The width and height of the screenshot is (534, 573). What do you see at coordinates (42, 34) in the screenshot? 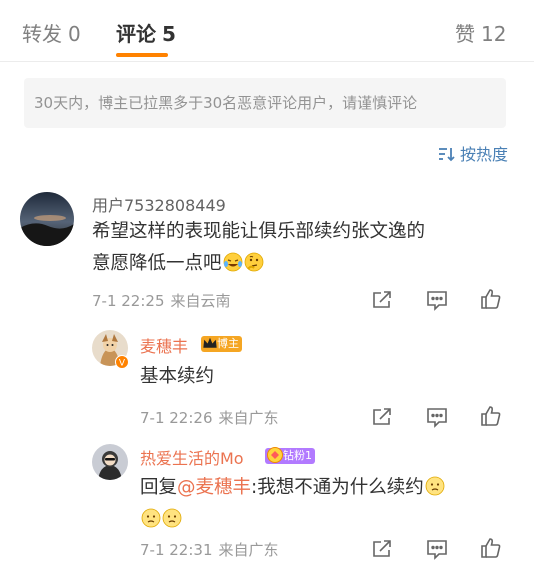
I see `tab-reposts-label: 转发` at bounding box center [42, 34].